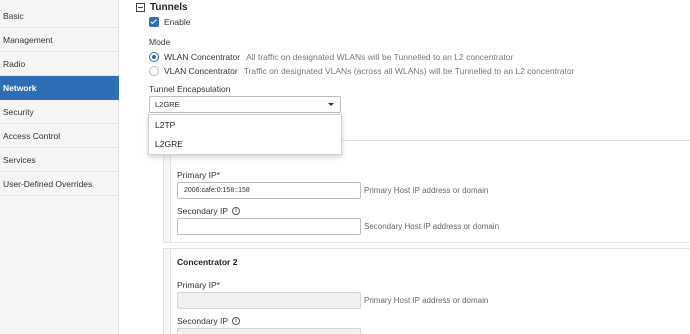 The image size is (690, 334). What do you see at coordinates (140, 7) in the screenshot?
I see `collapse-icon` at bounding box center [140, 7].